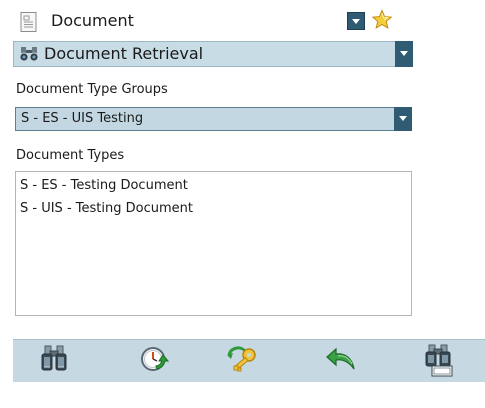 The width and height of the screenshot is (485, 408). I want to click on undo-button, so click(341, 361).